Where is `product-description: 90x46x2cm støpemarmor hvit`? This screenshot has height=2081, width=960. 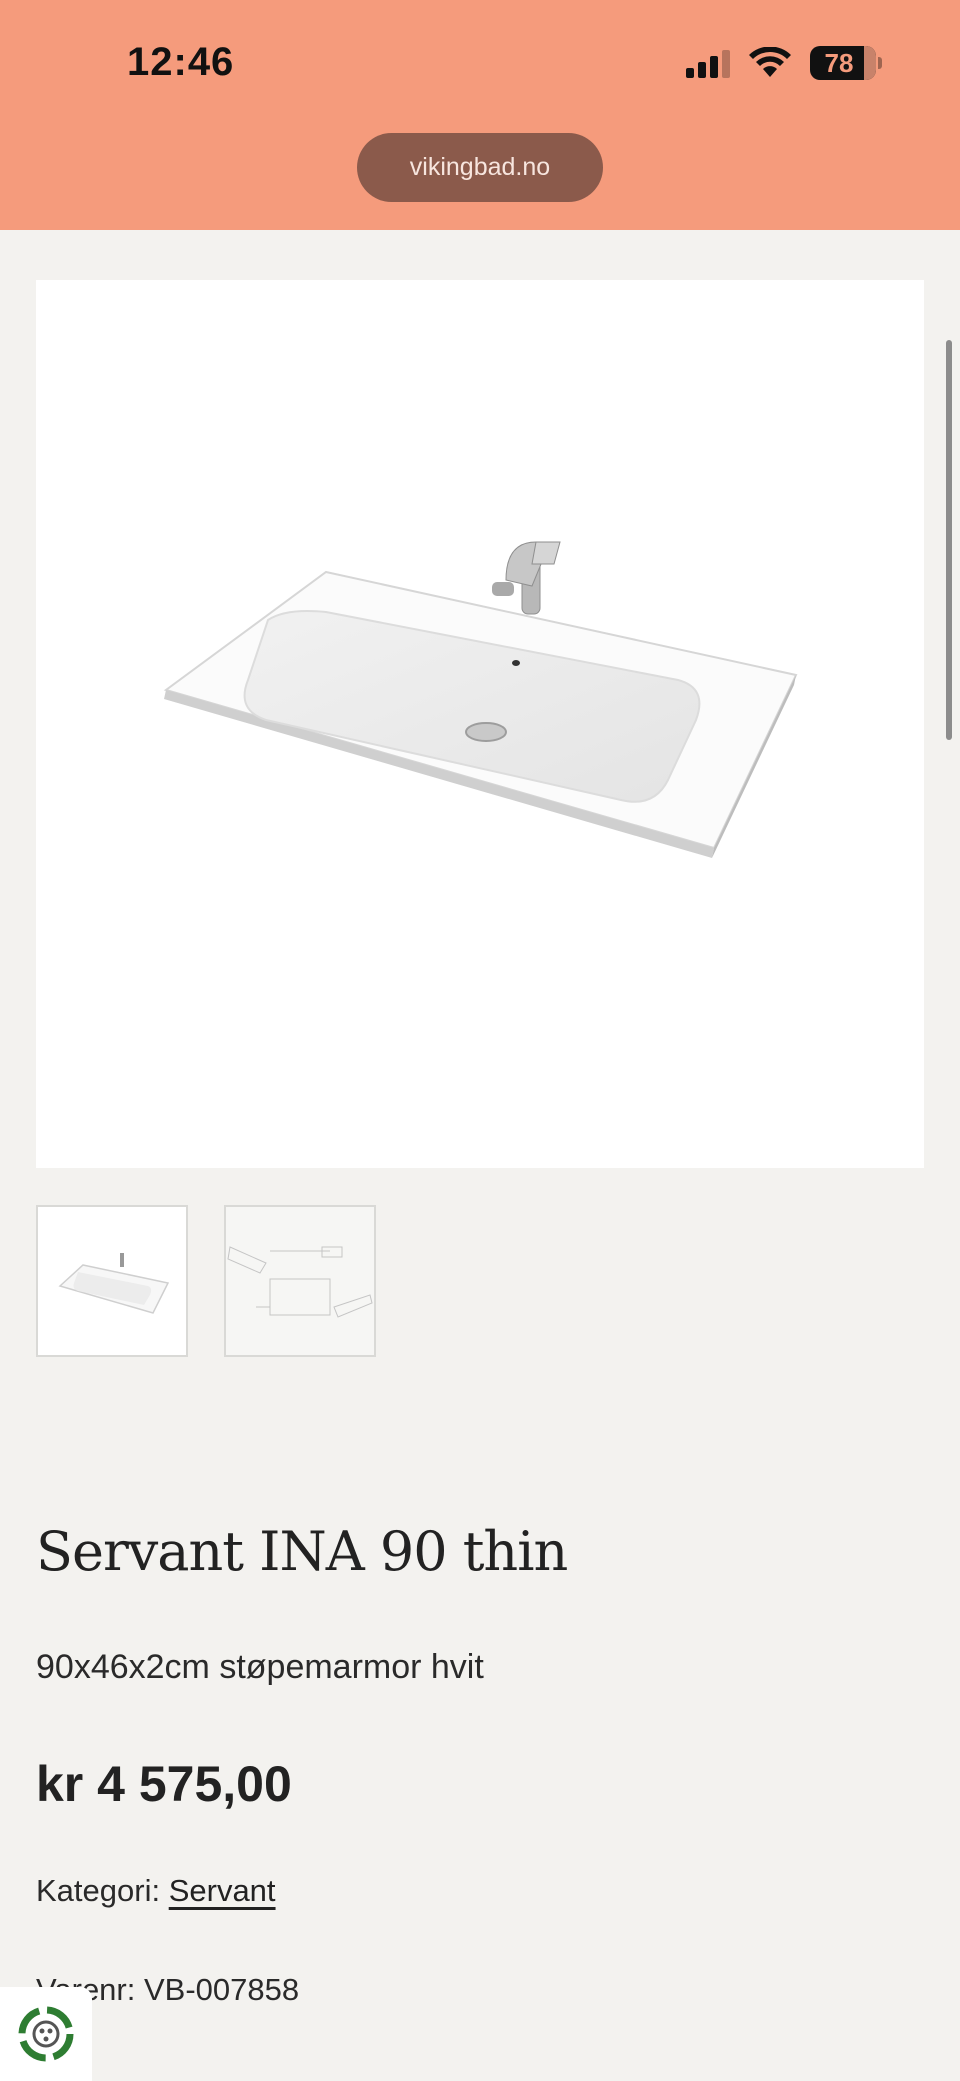
product-description: 90x46x2cm støpemarmor hvit is located at coordinates (260, 1667).